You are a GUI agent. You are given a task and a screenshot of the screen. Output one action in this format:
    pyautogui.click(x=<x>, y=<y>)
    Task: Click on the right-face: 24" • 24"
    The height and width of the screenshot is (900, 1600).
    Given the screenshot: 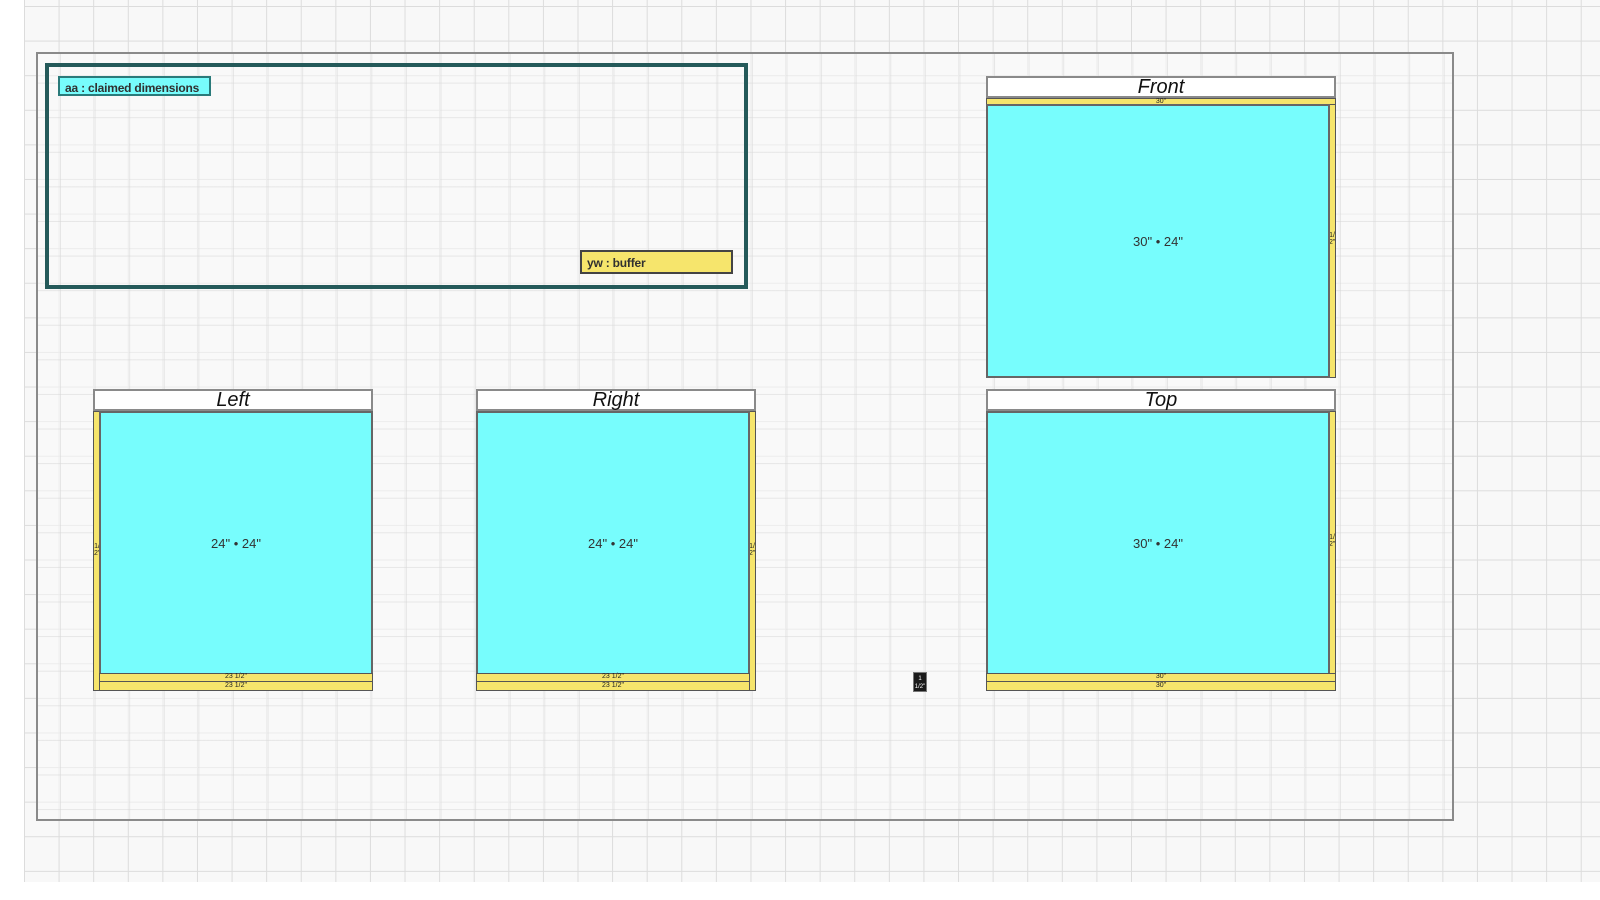 What is the action you would take?
    pyautogui.click(x=613, y=543)
    